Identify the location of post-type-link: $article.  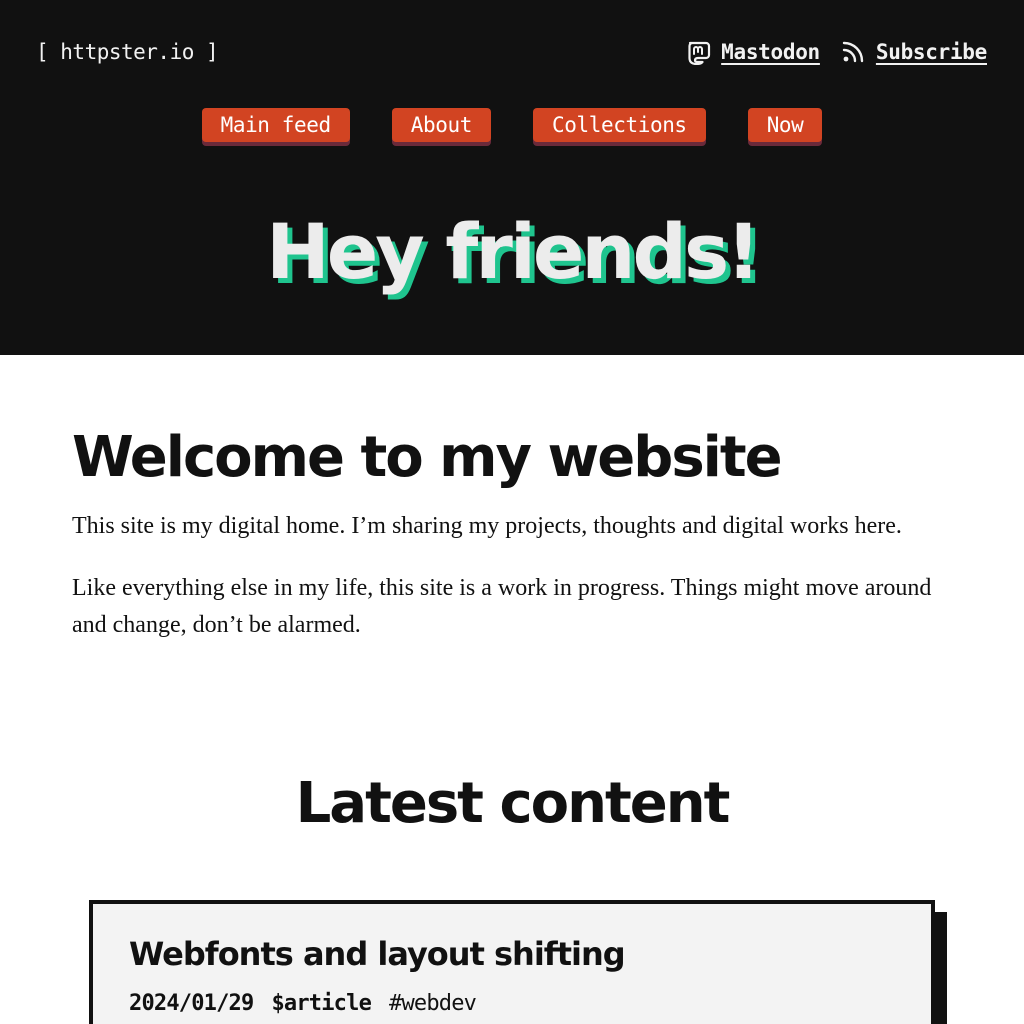
(321, 1004).